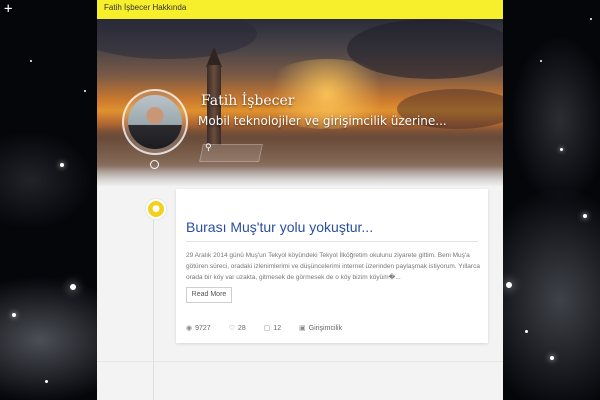  I want to click on timeline-line, so click(153, 300).